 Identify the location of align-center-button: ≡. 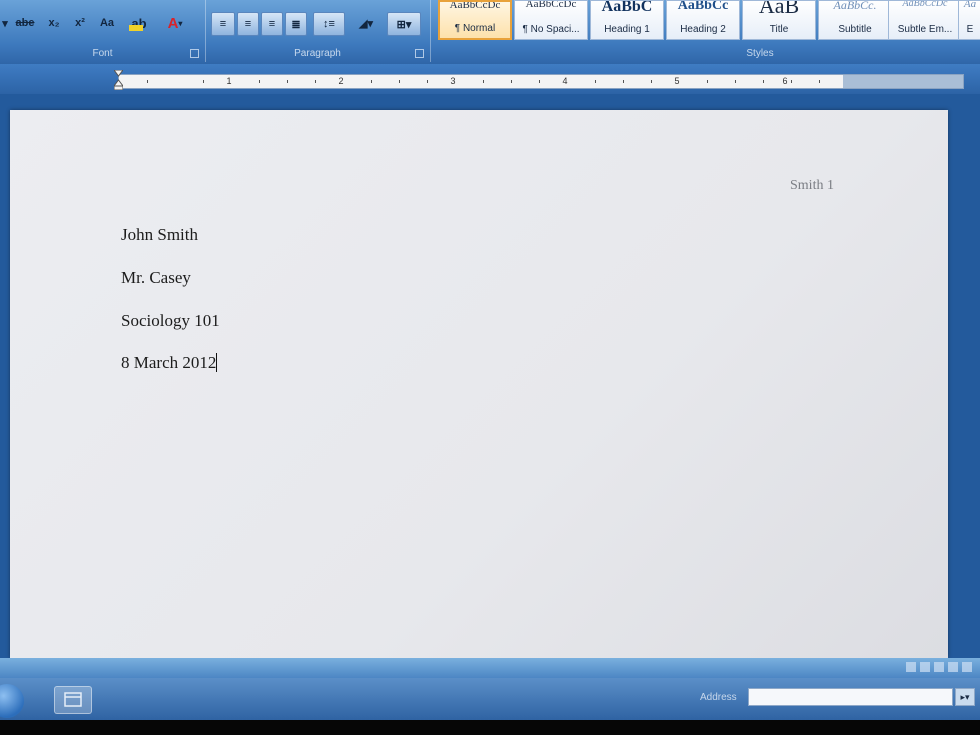
(248, 24).